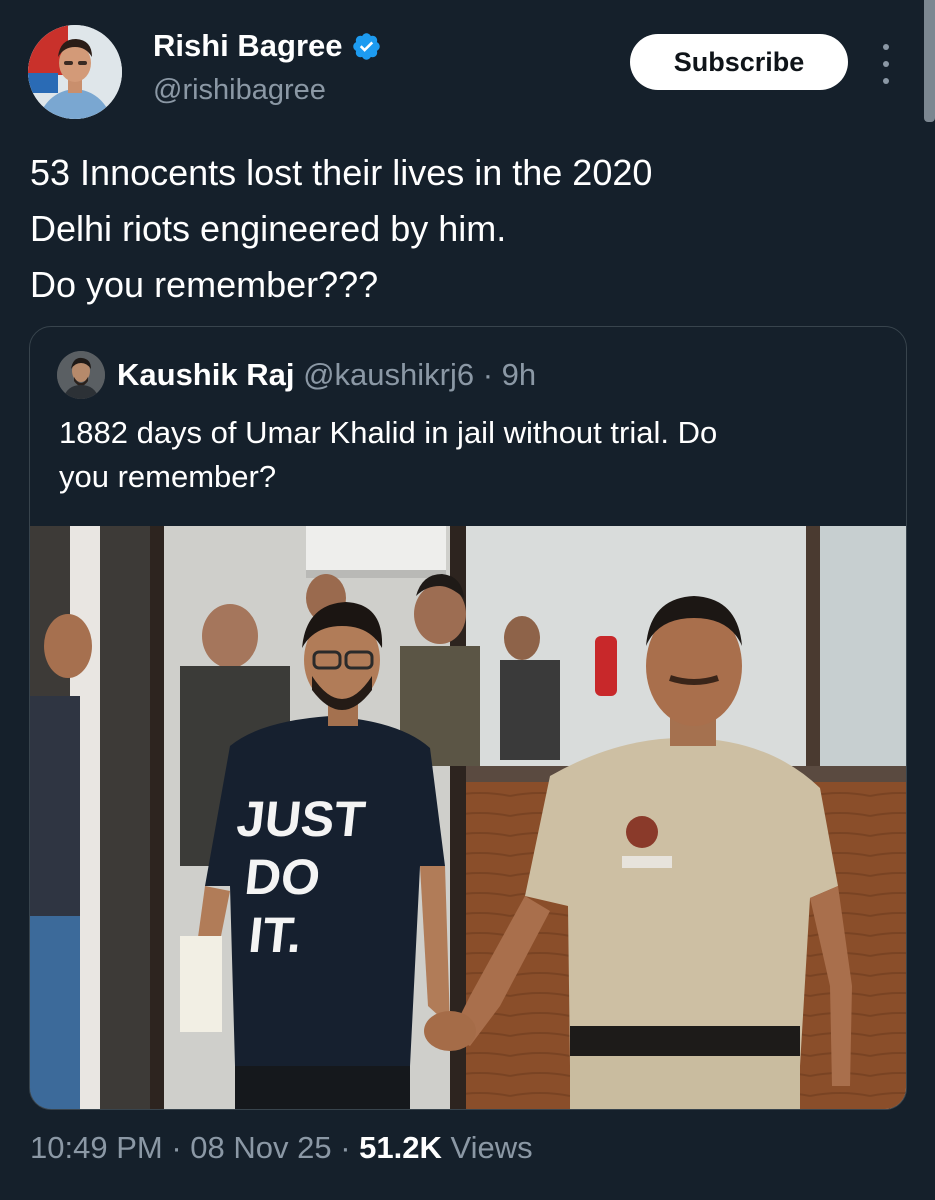 This screenshot has height=1200, width=935. I want to click on shirt-text: DO, so click(282, 877).